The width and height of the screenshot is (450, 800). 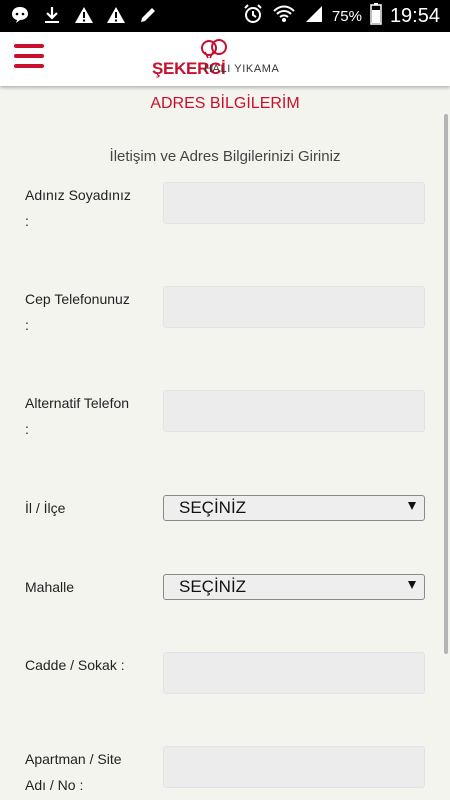 I want to click on name-input, so click(x=294, y=203).